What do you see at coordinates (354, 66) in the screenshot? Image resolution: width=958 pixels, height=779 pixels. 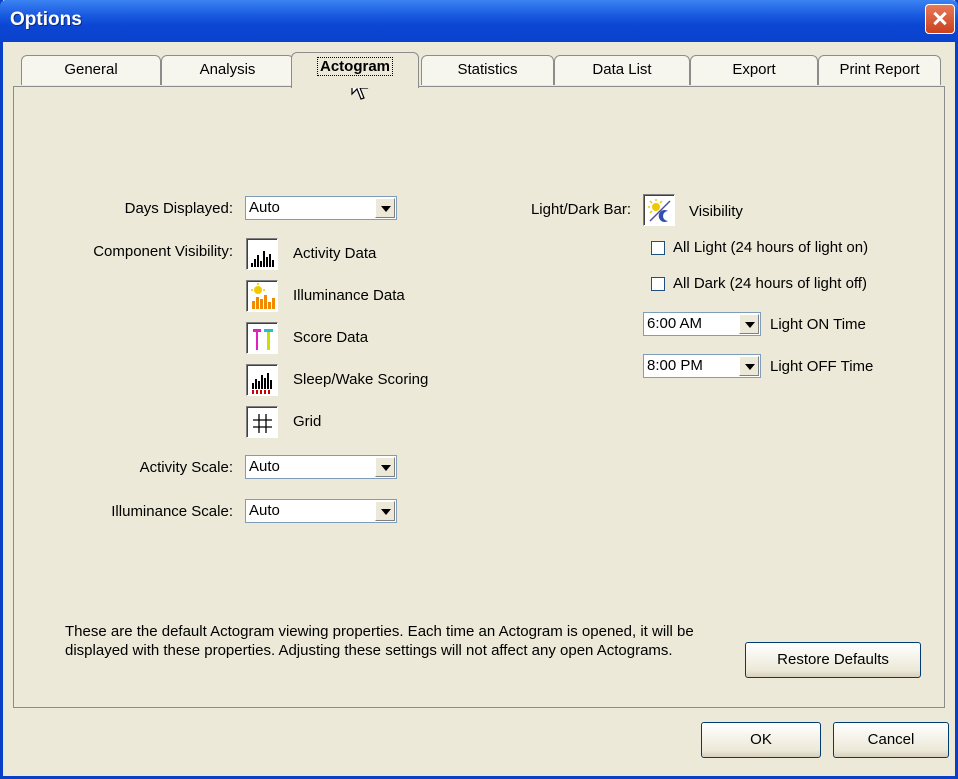 I see `tab-label: Actogram` at bounding box center [354, 66].